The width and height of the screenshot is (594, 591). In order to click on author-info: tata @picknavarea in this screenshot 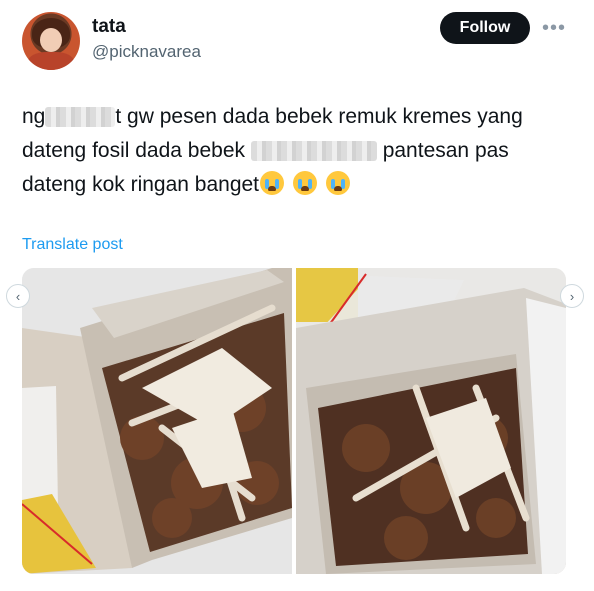, I will do `click(146, 39)`.